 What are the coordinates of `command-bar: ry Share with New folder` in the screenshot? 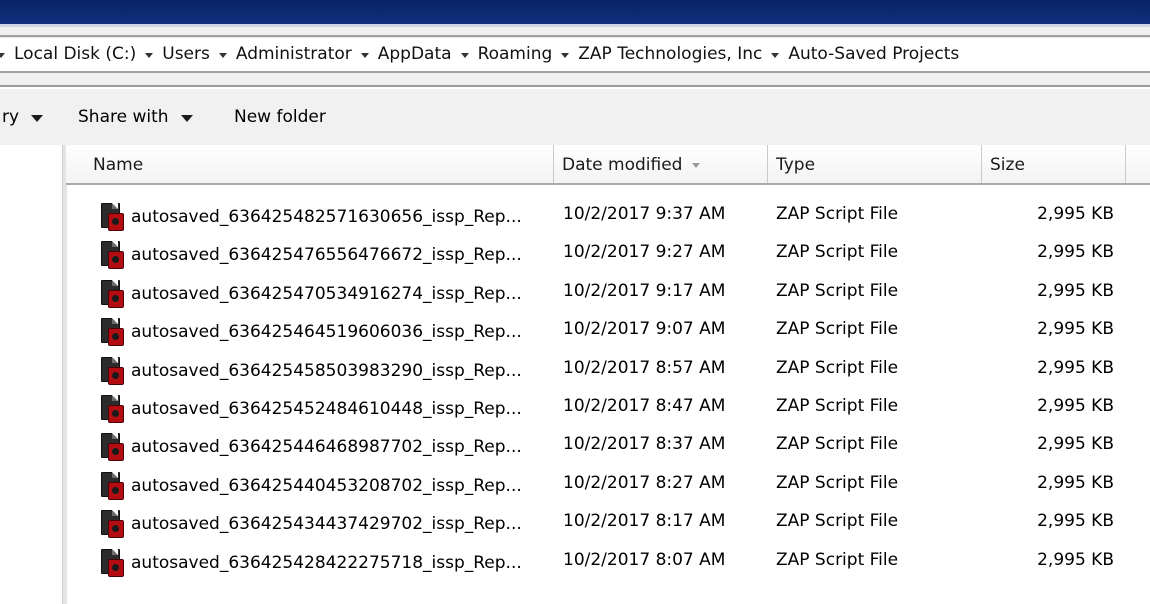 It's located at (575, 116).